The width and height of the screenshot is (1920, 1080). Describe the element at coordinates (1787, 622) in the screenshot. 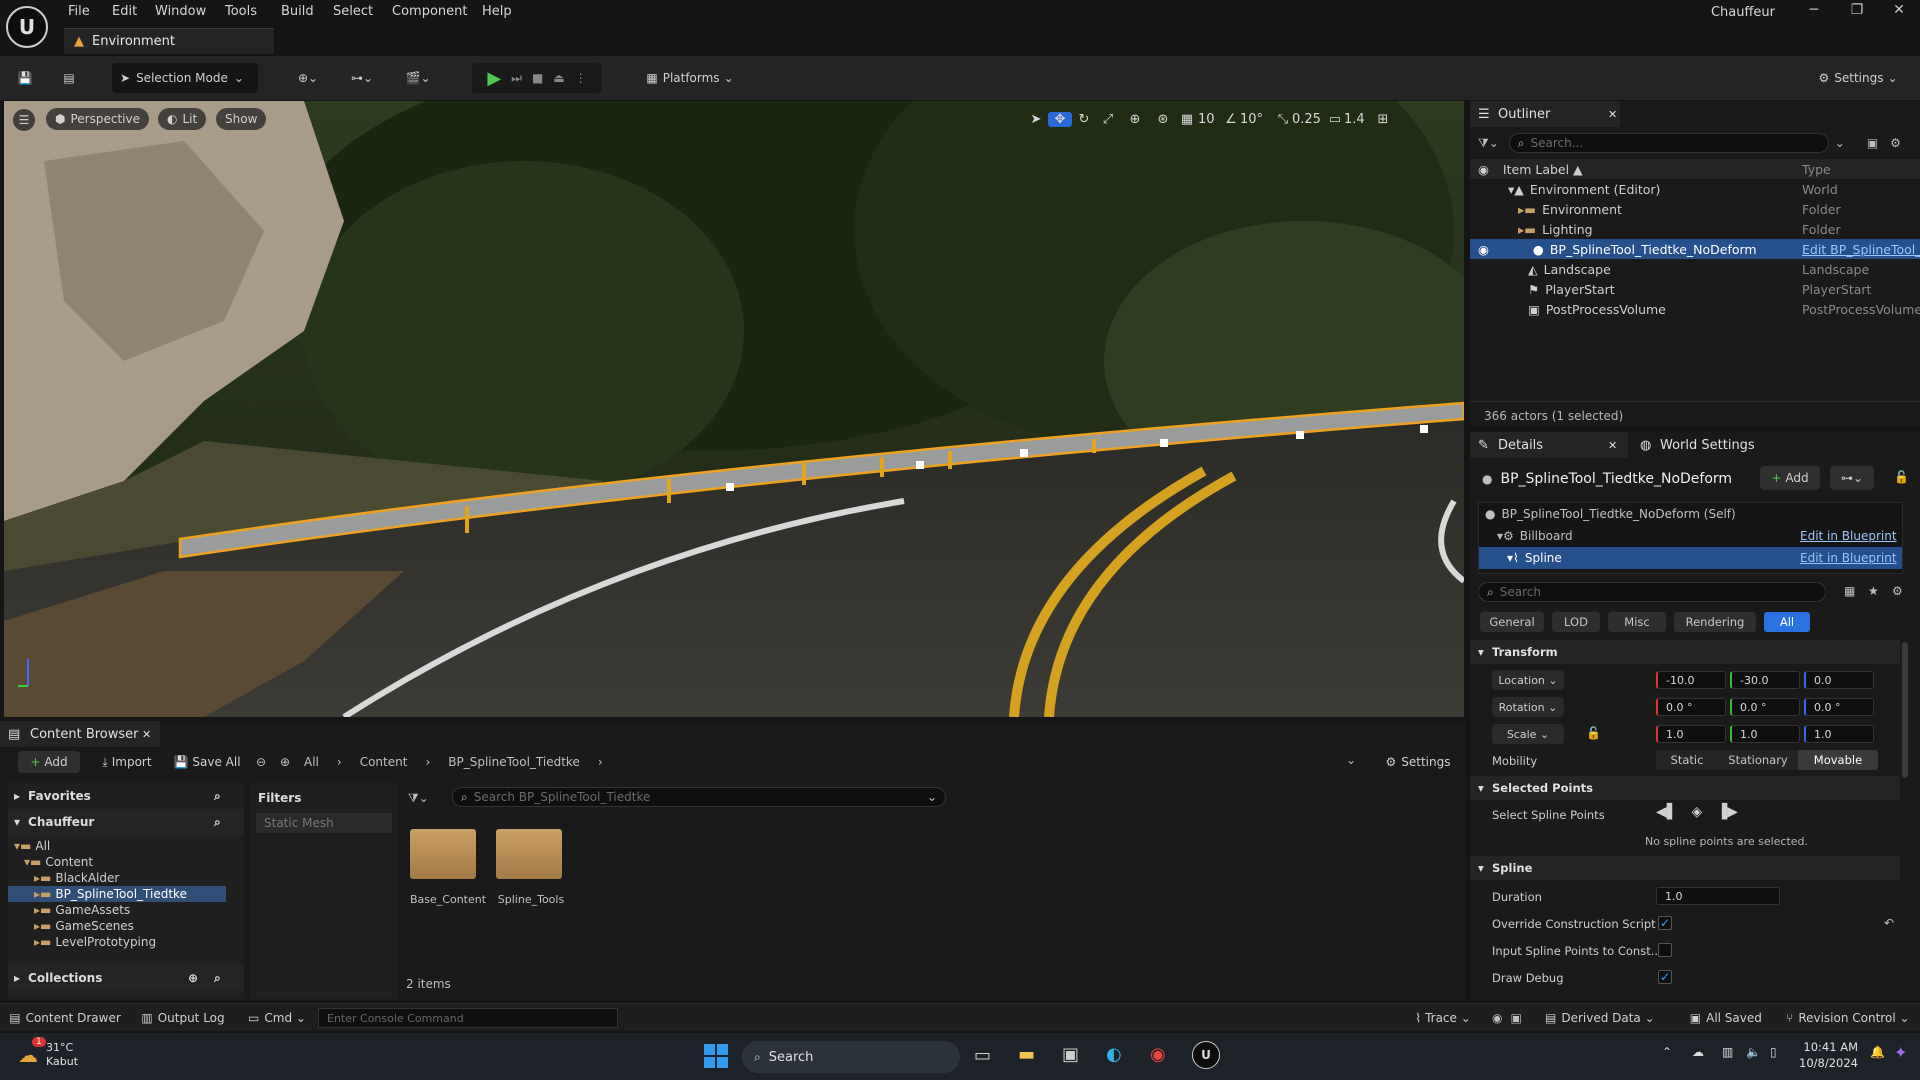

I see `filter-all: All` at that location.